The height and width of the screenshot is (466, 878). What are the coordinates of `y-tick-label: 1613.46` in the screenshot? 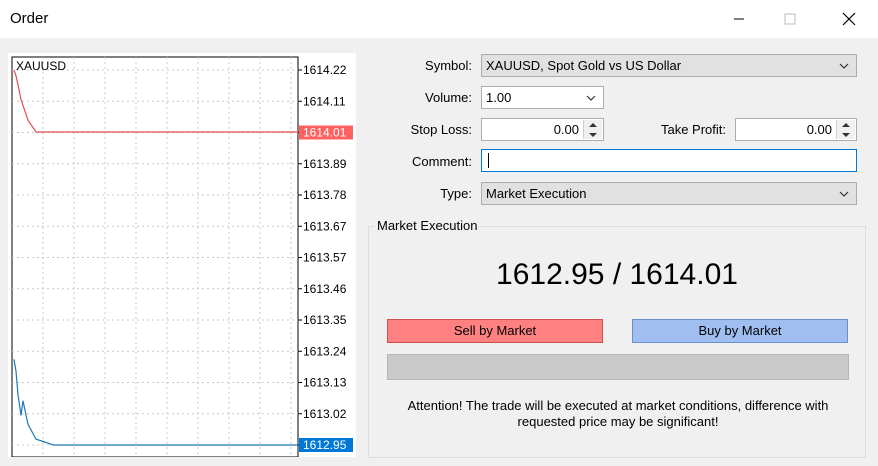 It's located at (325, 289).